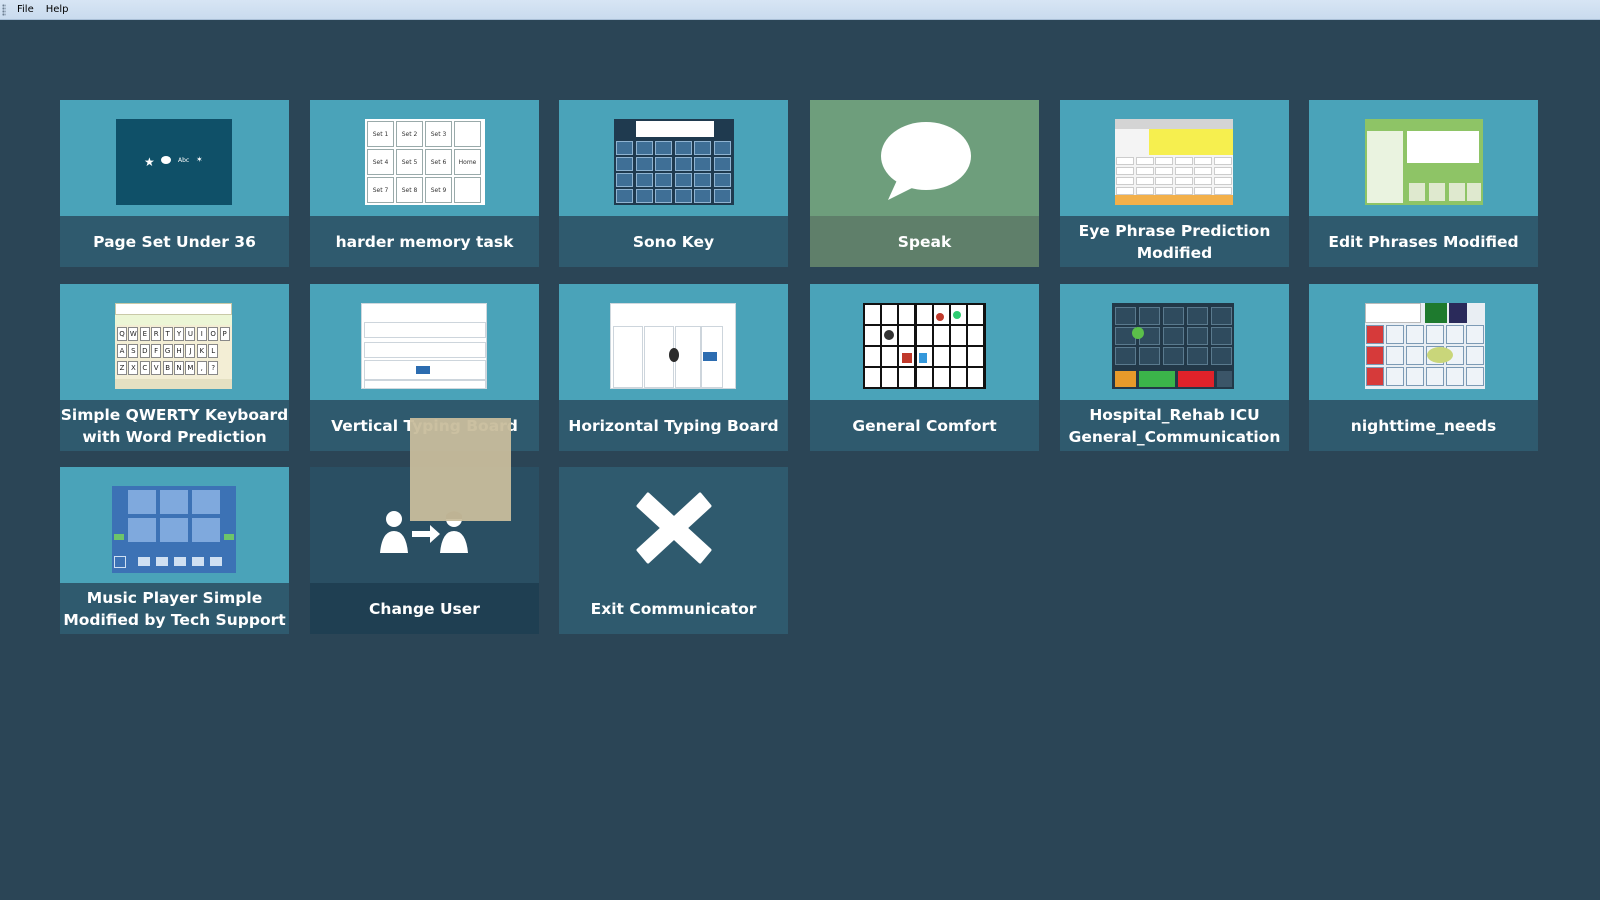 The height and width of the screenshot is (900, 1600). Describe the element at coordinates (201, 351) in the screenshot. I see `qwerty-key: K` at that location.